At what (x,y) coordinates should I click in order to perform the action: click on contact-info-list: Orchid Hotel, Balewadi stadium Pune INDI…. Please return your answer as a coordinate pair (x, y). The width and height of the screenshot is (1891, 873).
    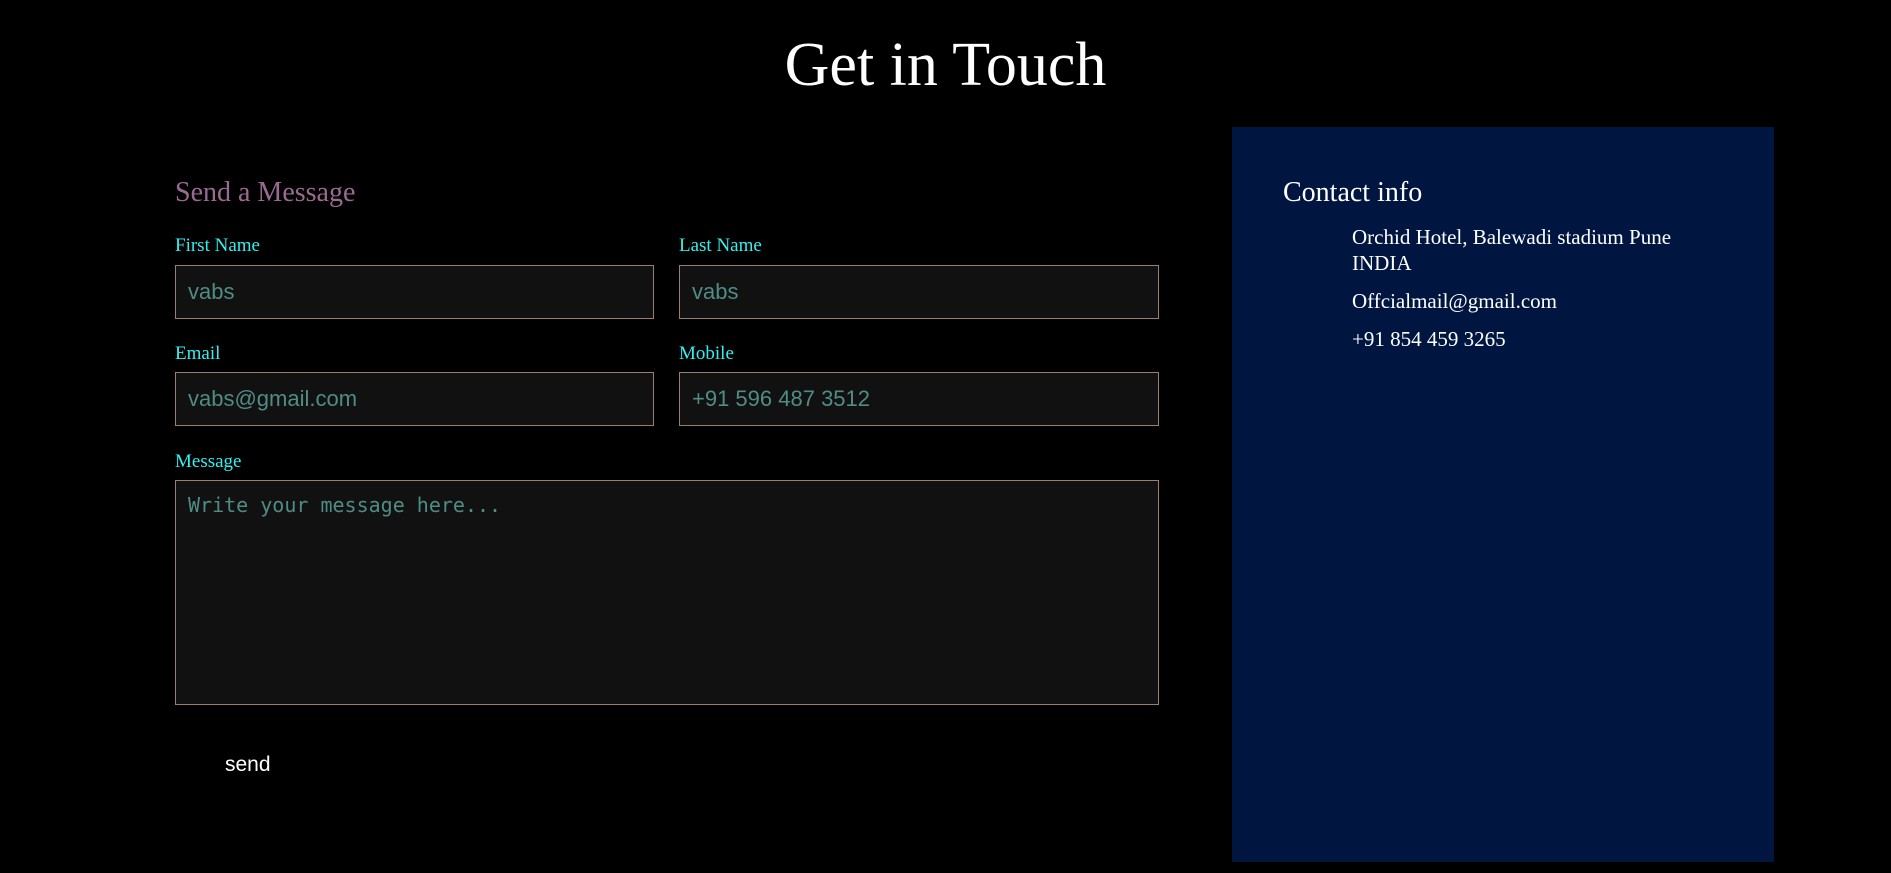
    Looking at the image, I should click on (1542, 294).